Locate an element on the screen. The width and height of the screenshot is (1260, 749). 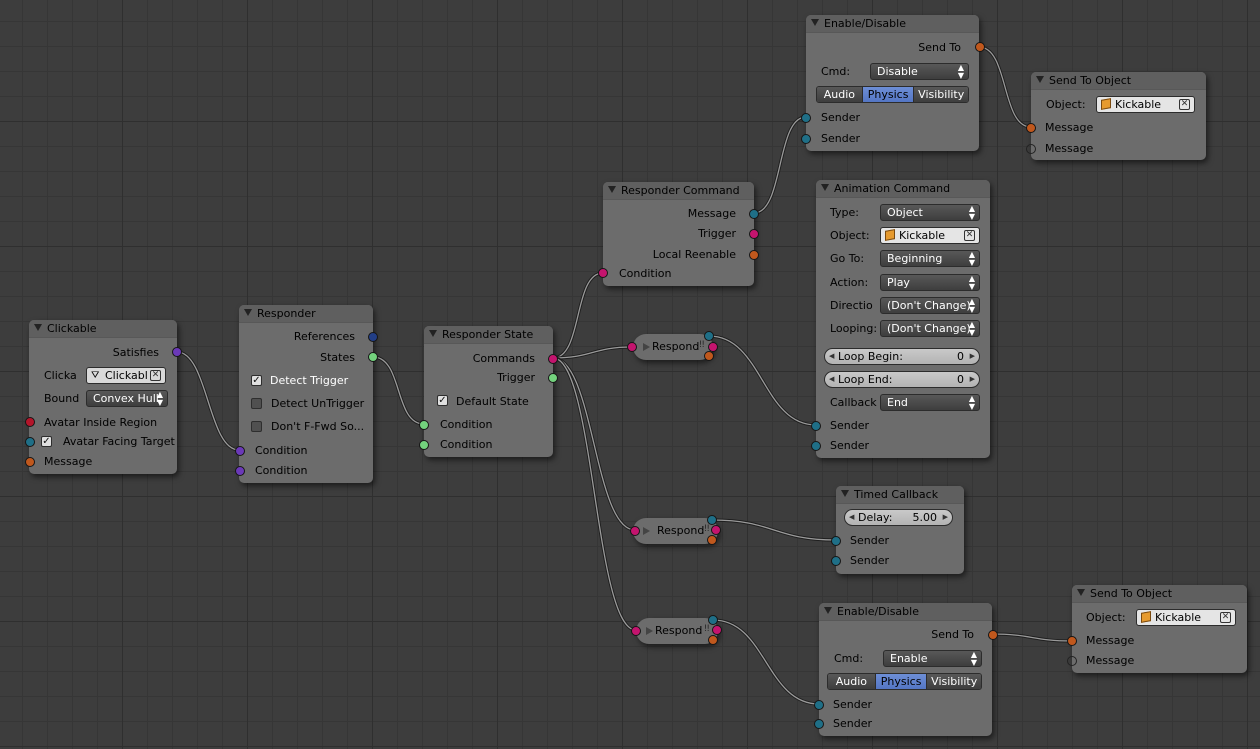
respond-1-in-socket is located at coordinates (632, 347).